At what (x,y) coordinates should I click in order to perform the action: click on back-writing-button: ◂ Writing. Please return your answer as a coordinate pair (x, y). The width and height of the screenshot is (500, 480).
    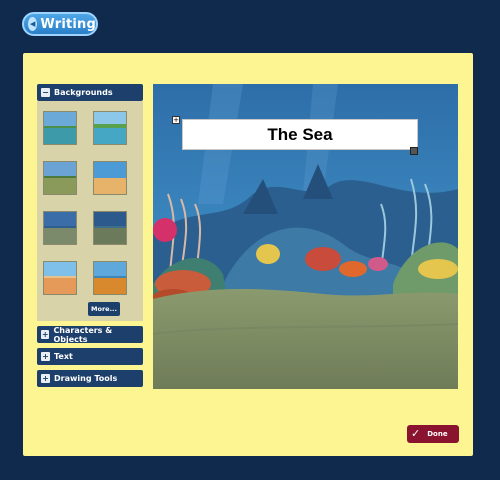
    Looking at the image, I should click on (60, 24).